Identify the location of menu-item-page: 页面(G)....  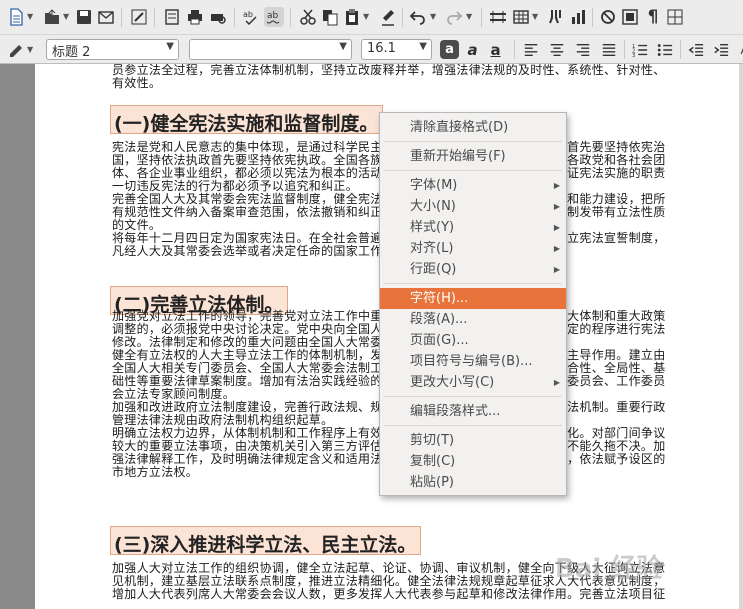
(473, 340).